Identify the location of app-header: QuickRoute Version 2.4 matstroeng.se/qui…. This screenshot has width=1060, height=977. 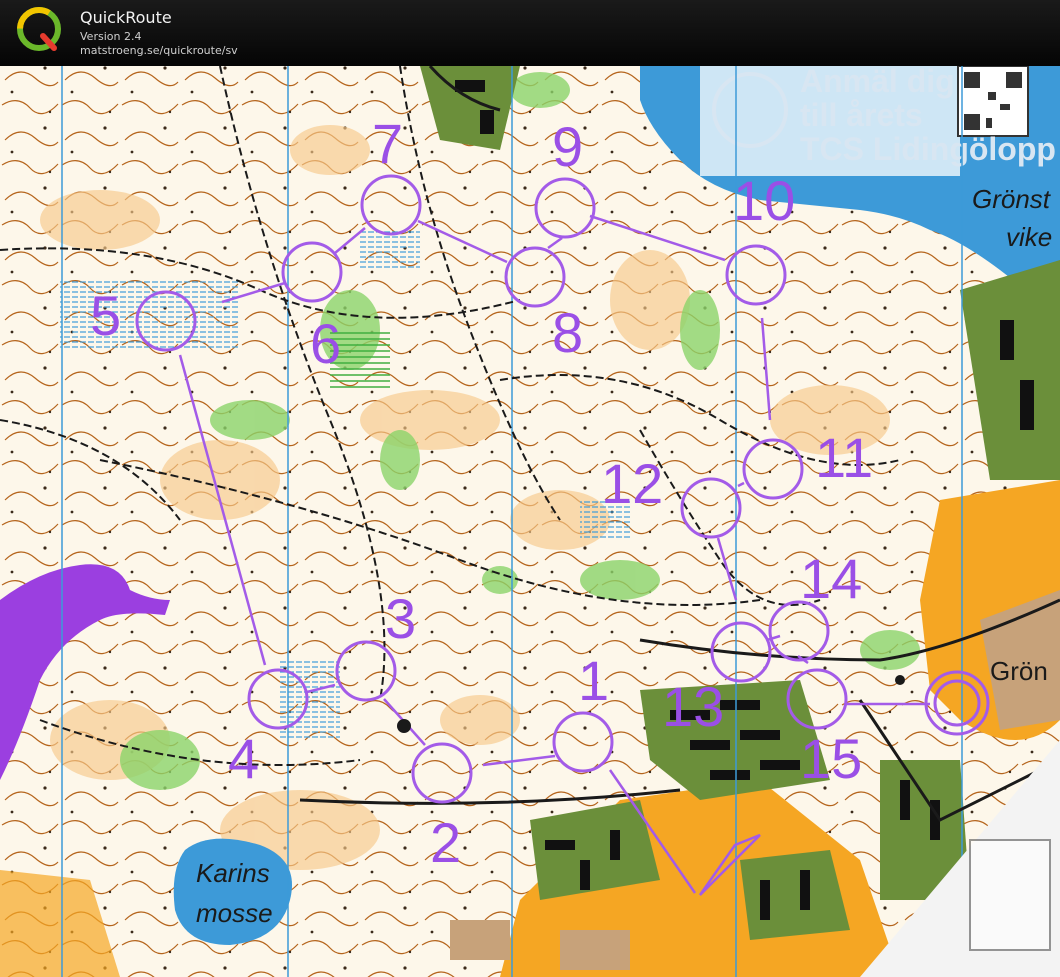
(530, 33).